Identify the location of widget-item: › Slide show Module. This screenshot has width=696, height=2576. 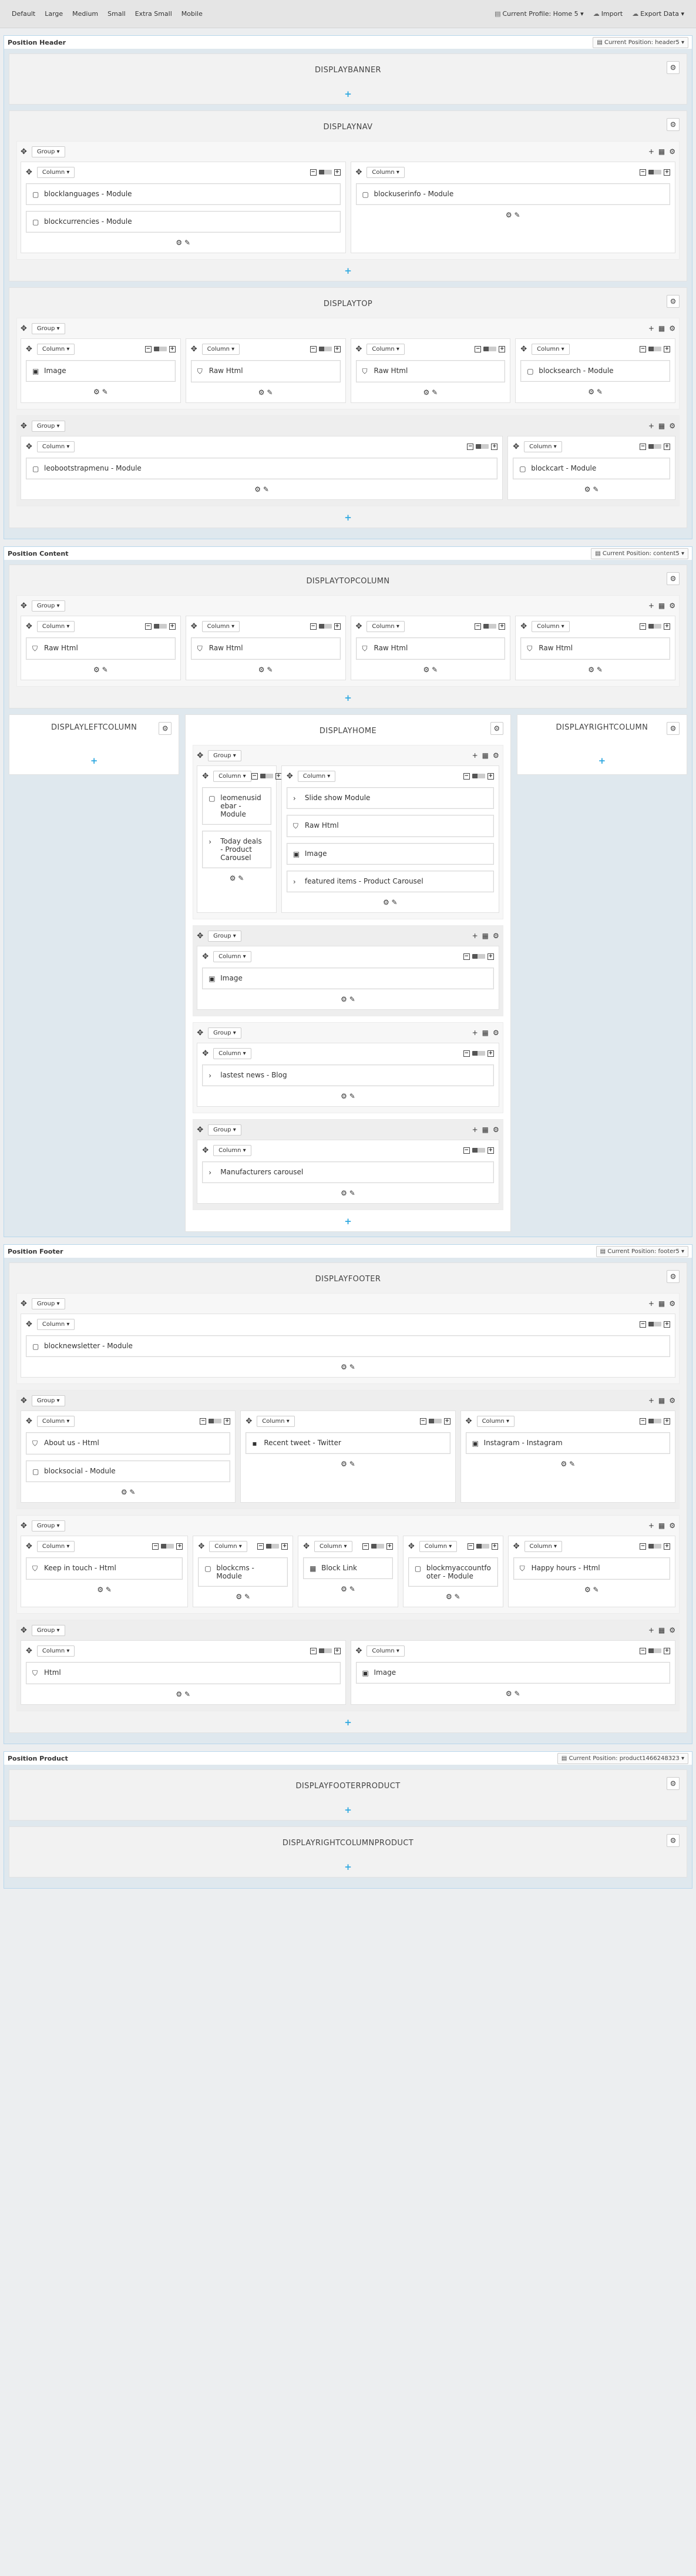
(390, 798).